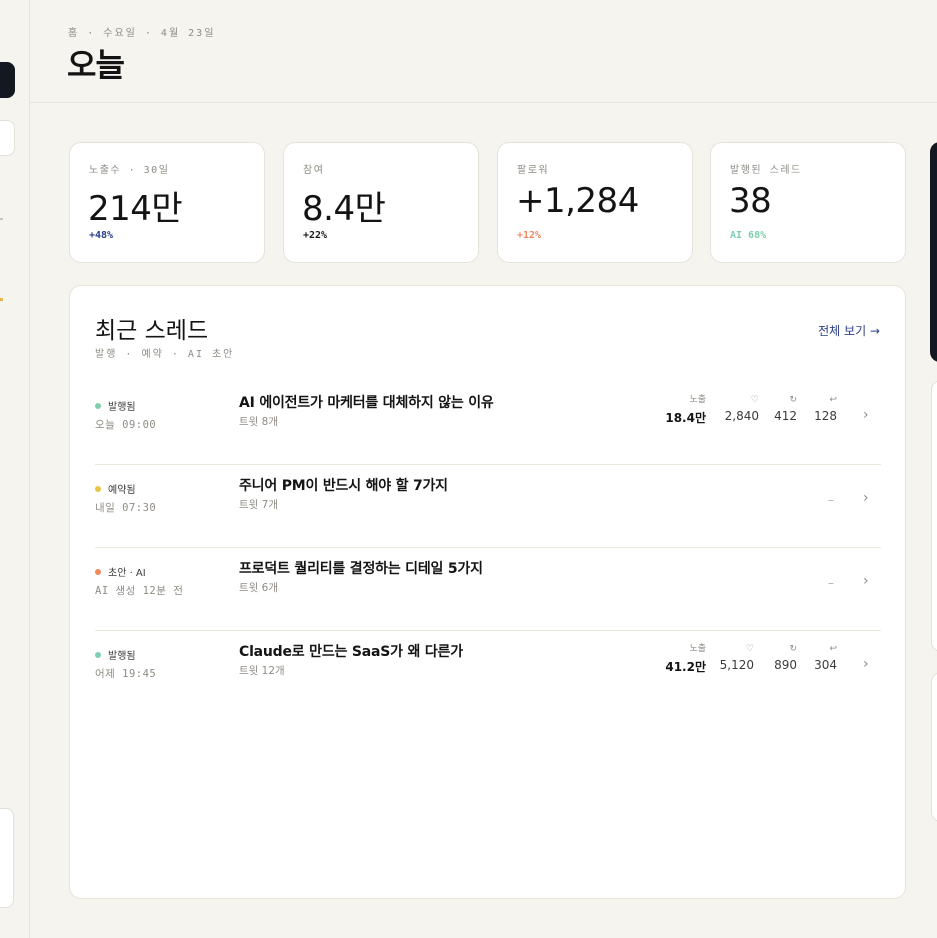 This screenshot has width=937, height=938. Describe the element at coordinates (533, 170) in the screenshot. I see `stat-label: 팔로워` at that location.